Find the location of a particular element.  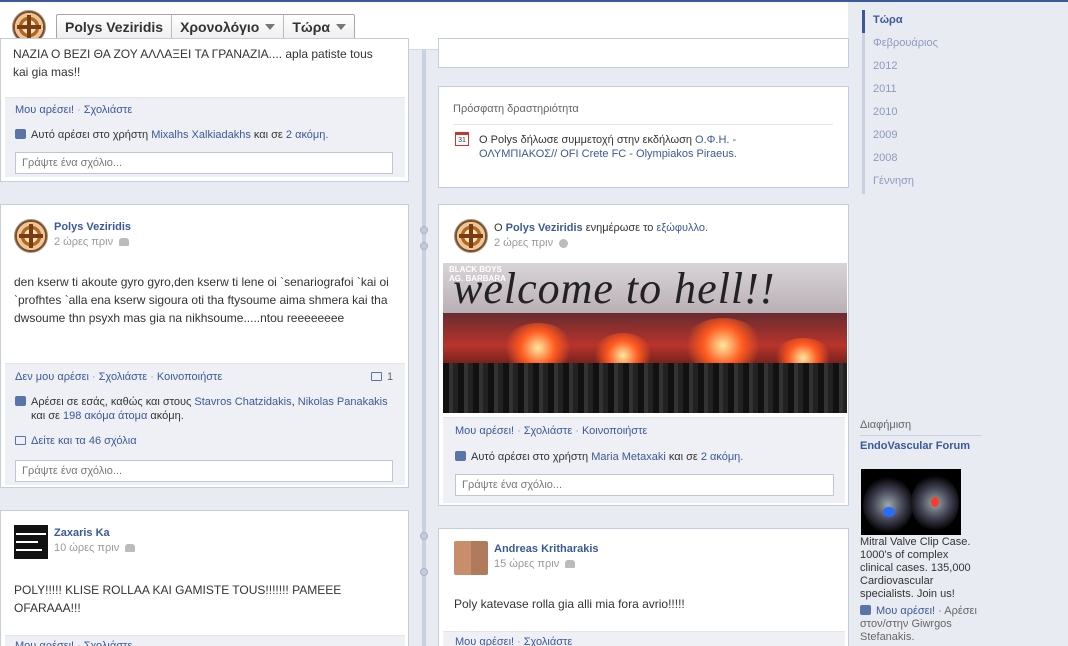

year-link-now: Τώρα is located at coordinates (900, 21).